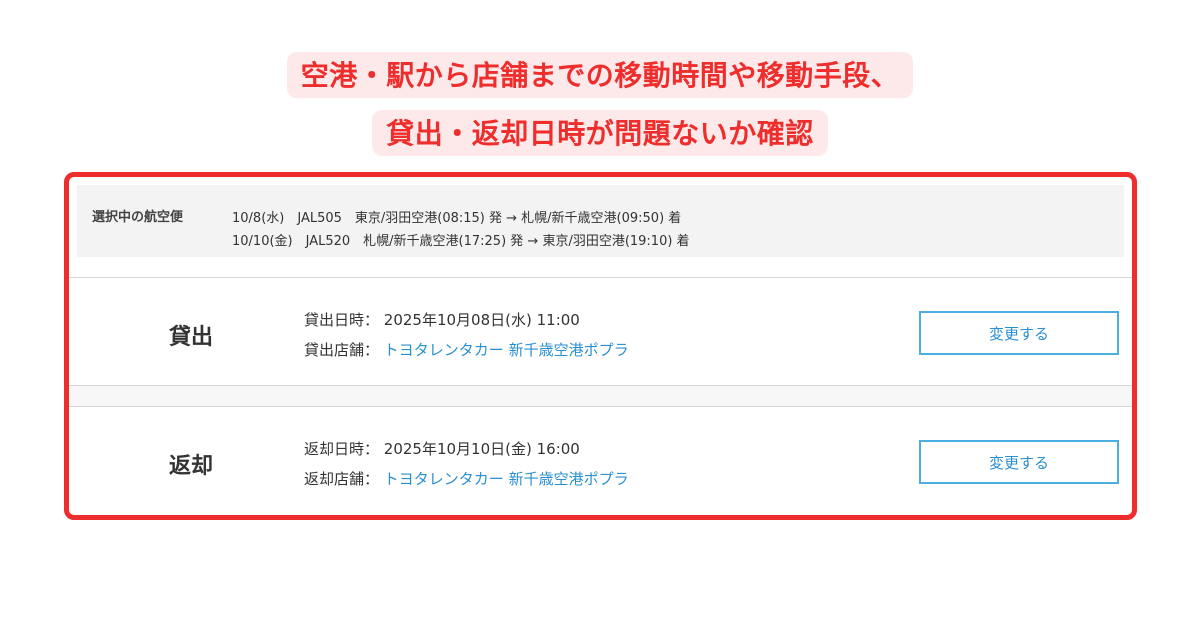 The width and height of the screenshot is (1200, 630). Describe the element at coordinates (481, 320) in the screenshot. I see `rental-date-value: 2025年10月08日(水) 11:00` at that location.